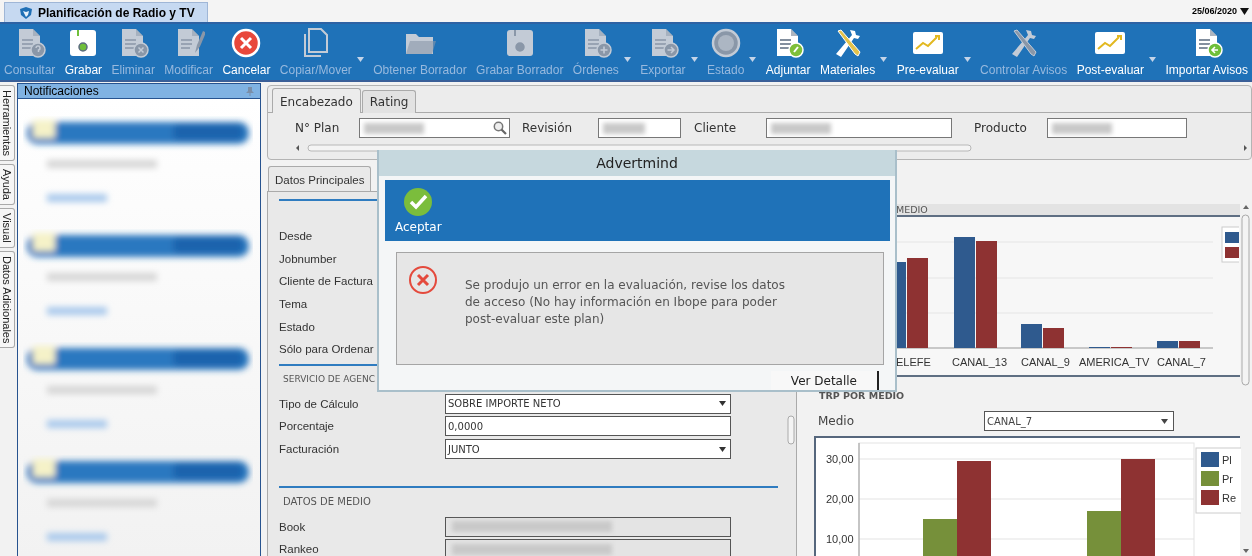 Image resolution: width=1252 pixels, height=556 pixels. Describe the element at coordinates (246, 43) in the screenshot. I see `cancel-icon` at that location.